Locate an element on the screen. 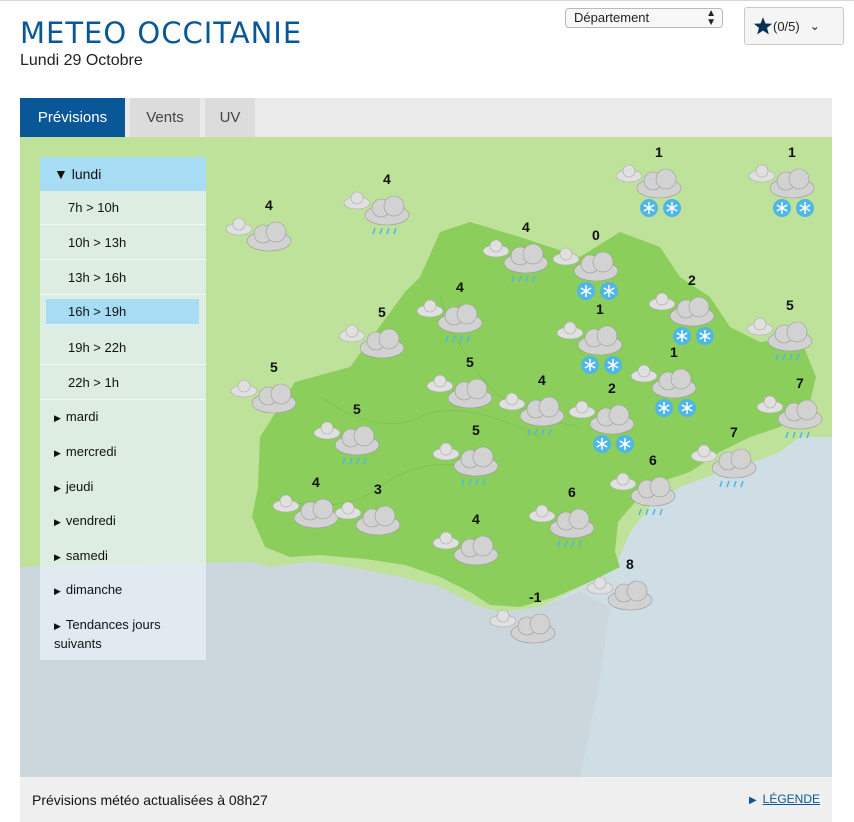 The height and width of the screenshot is (822, 854). tab-vents: Vents is located at coordinates (165, 117).